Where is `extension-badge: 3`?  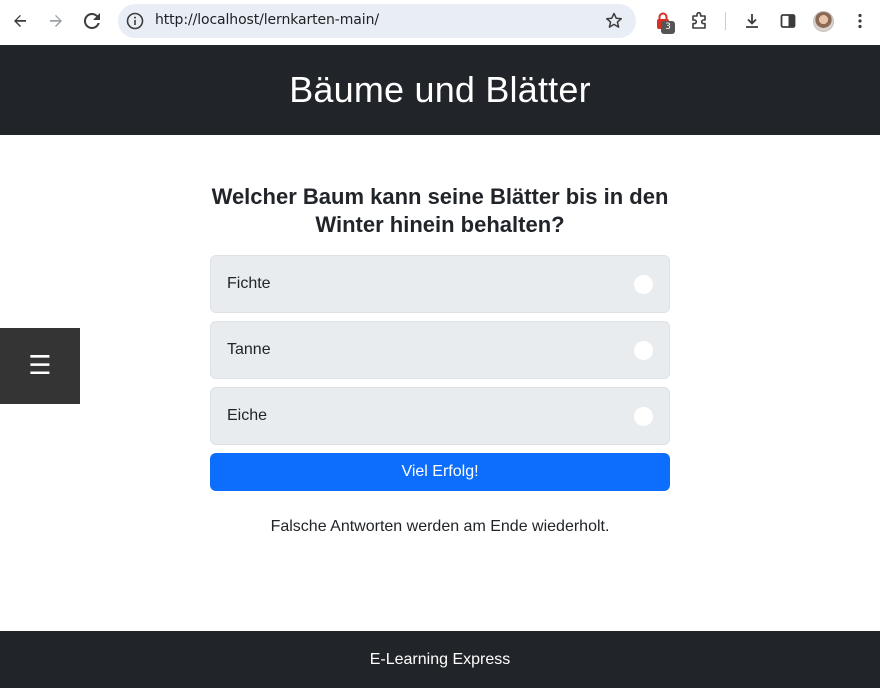 extension-badge: 3 is located at coordinates (668, 27).